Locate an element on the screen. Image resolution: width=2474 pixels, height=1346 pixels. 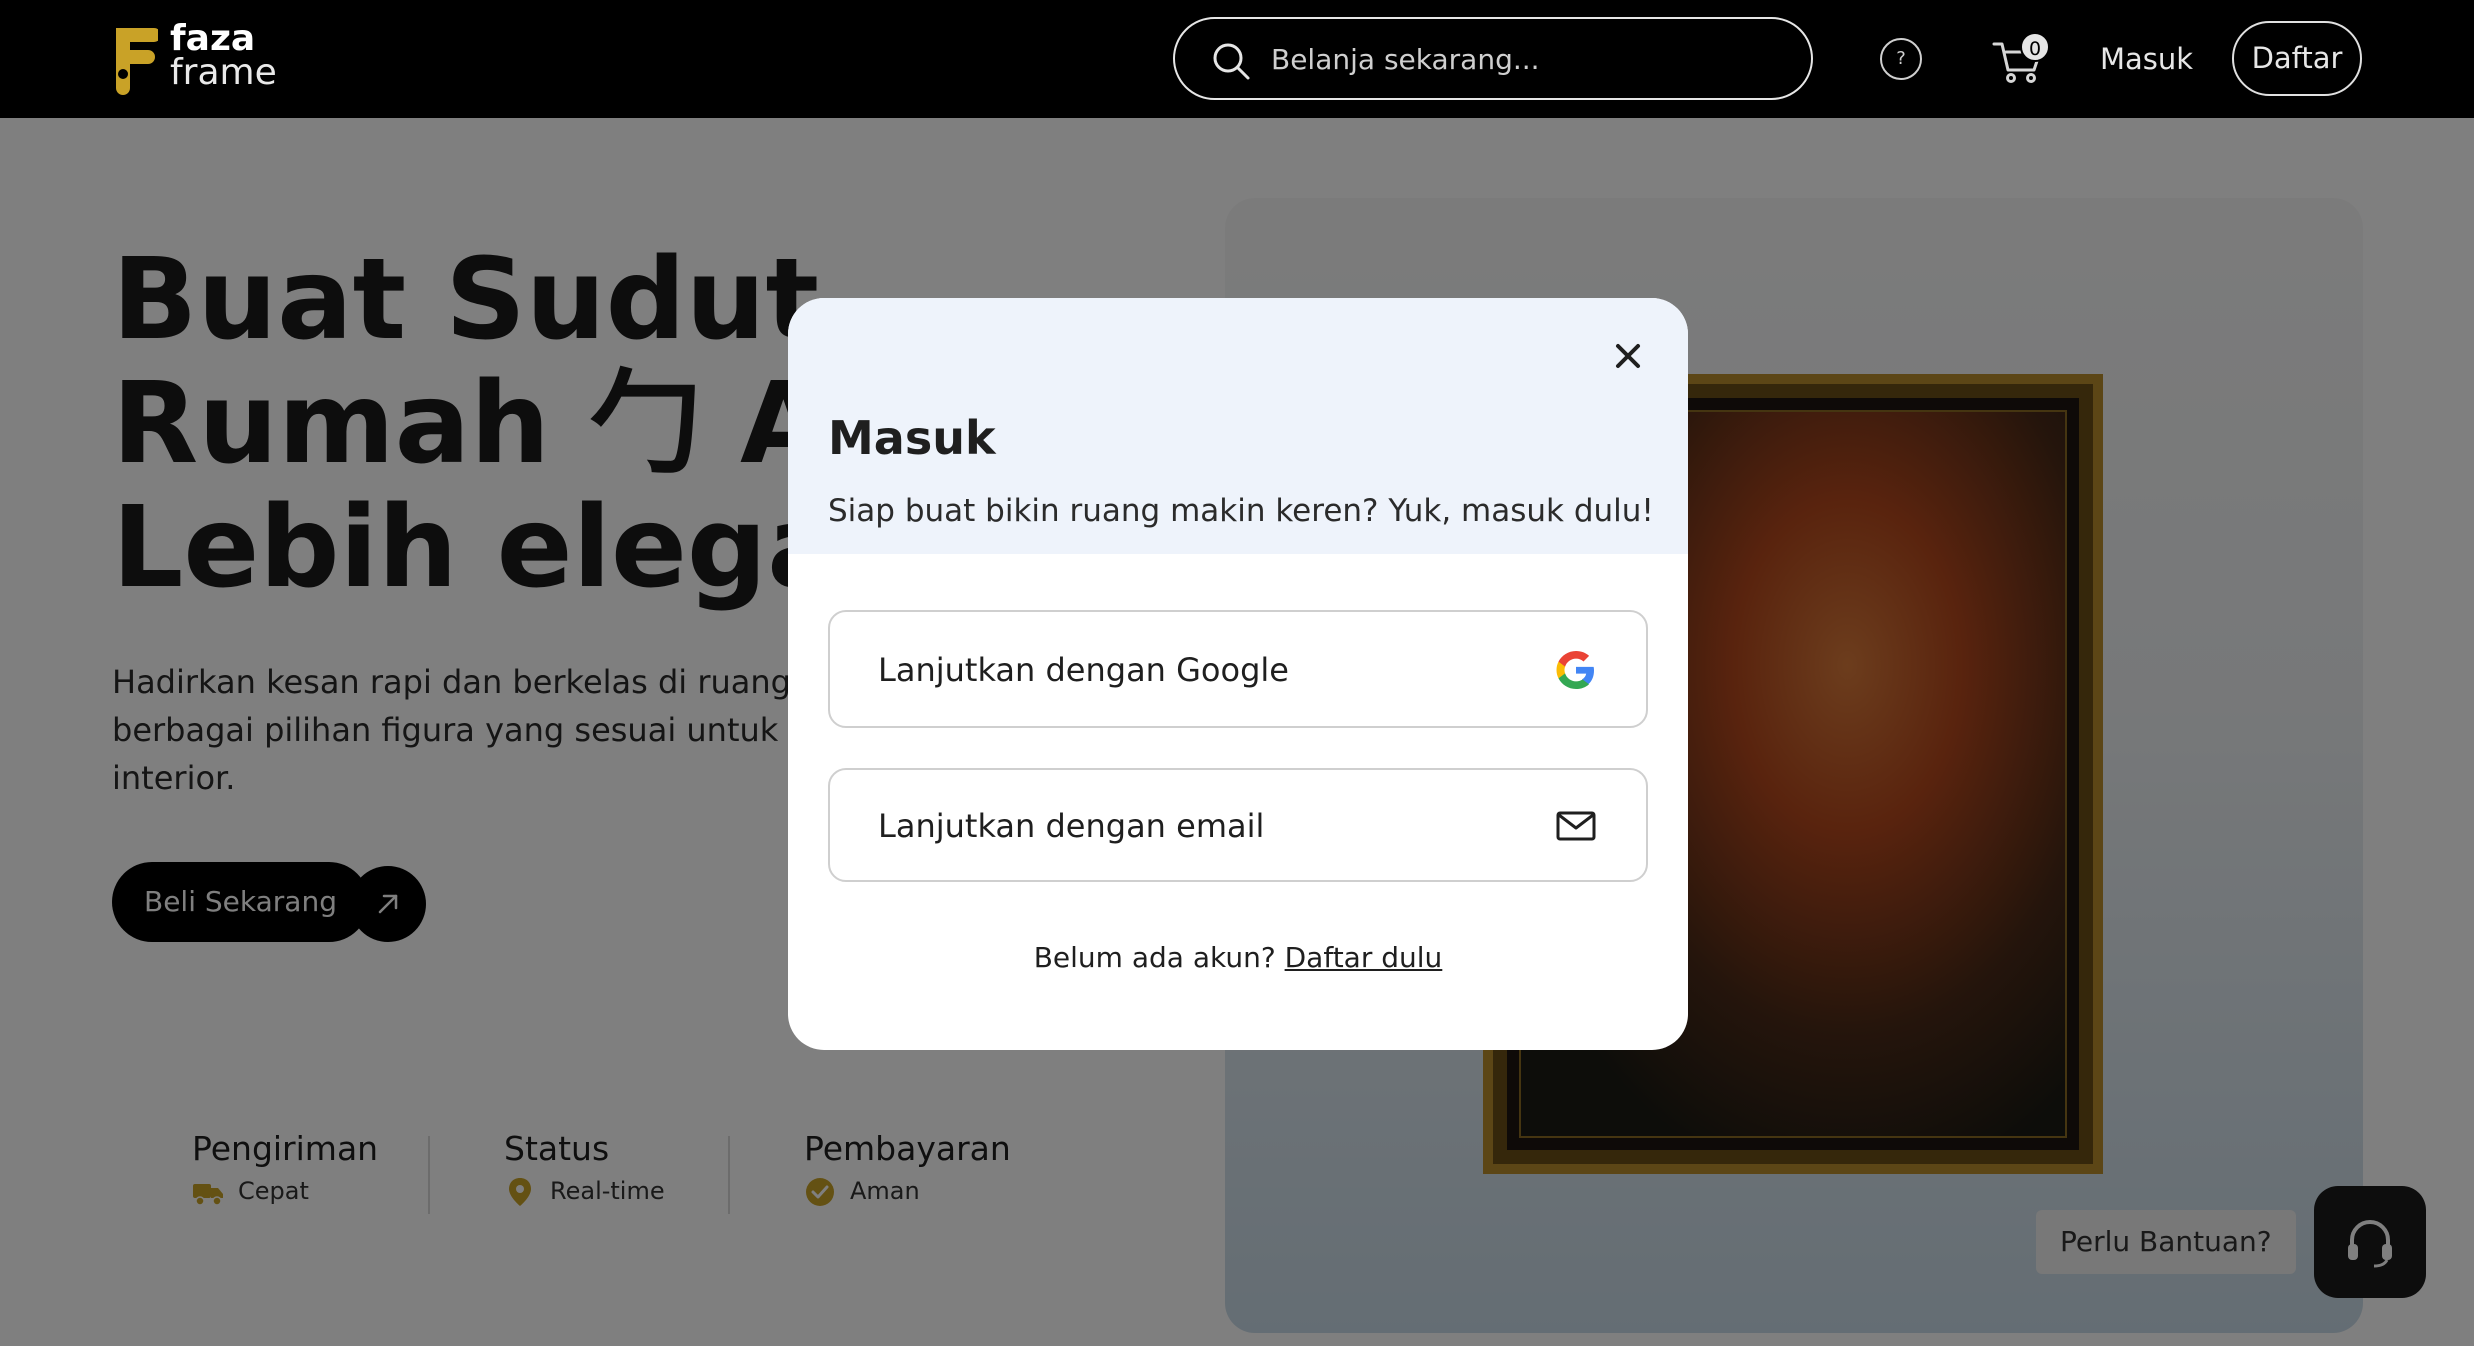
email-login-button: Lanjutkan dengan email is located at coordinates (1238, 825).